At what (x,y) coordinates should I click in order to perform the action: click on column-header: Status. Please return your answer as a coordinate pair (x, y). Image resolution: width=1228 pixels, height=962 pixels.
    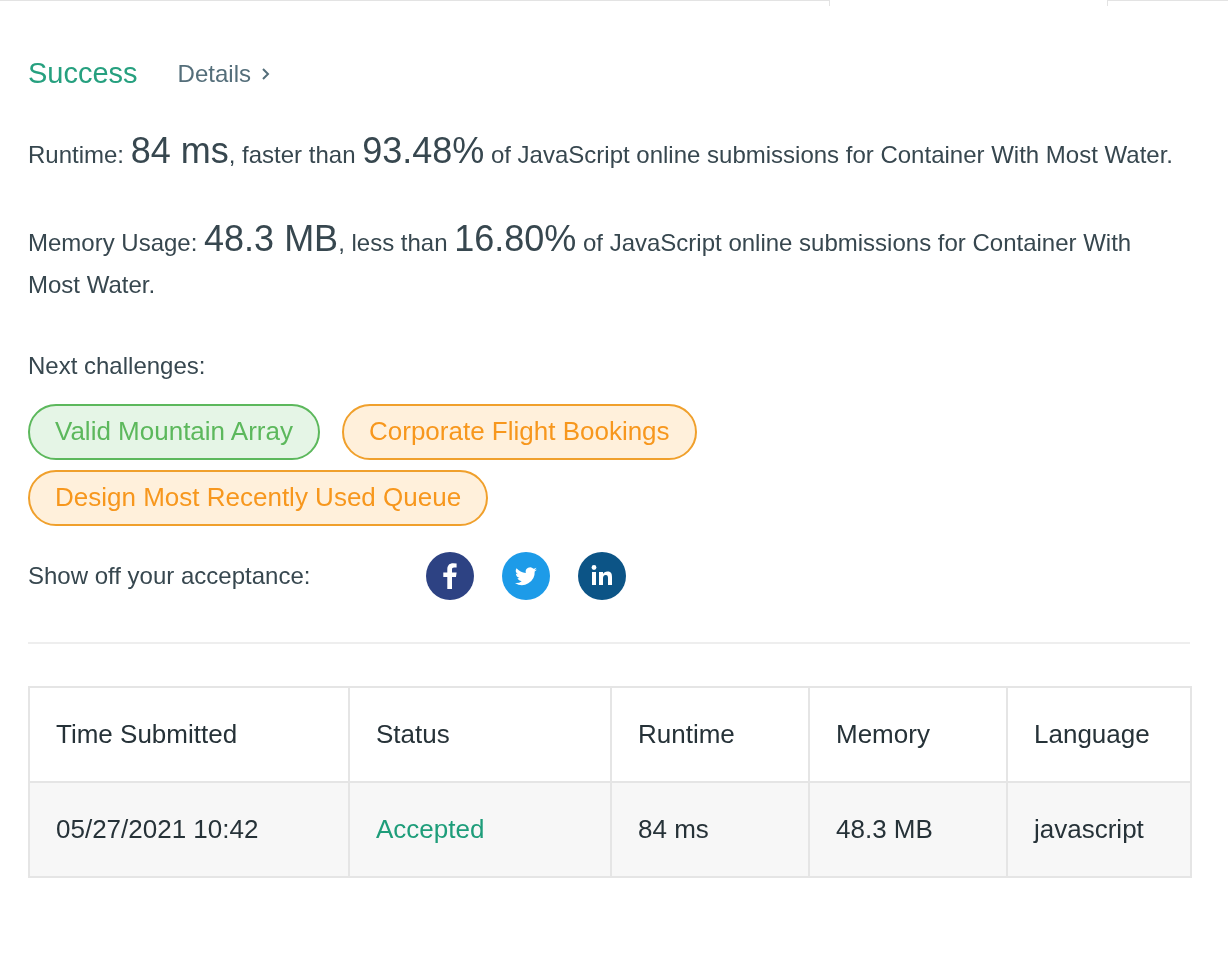
    Looking at the image, I should click on (480, 734).